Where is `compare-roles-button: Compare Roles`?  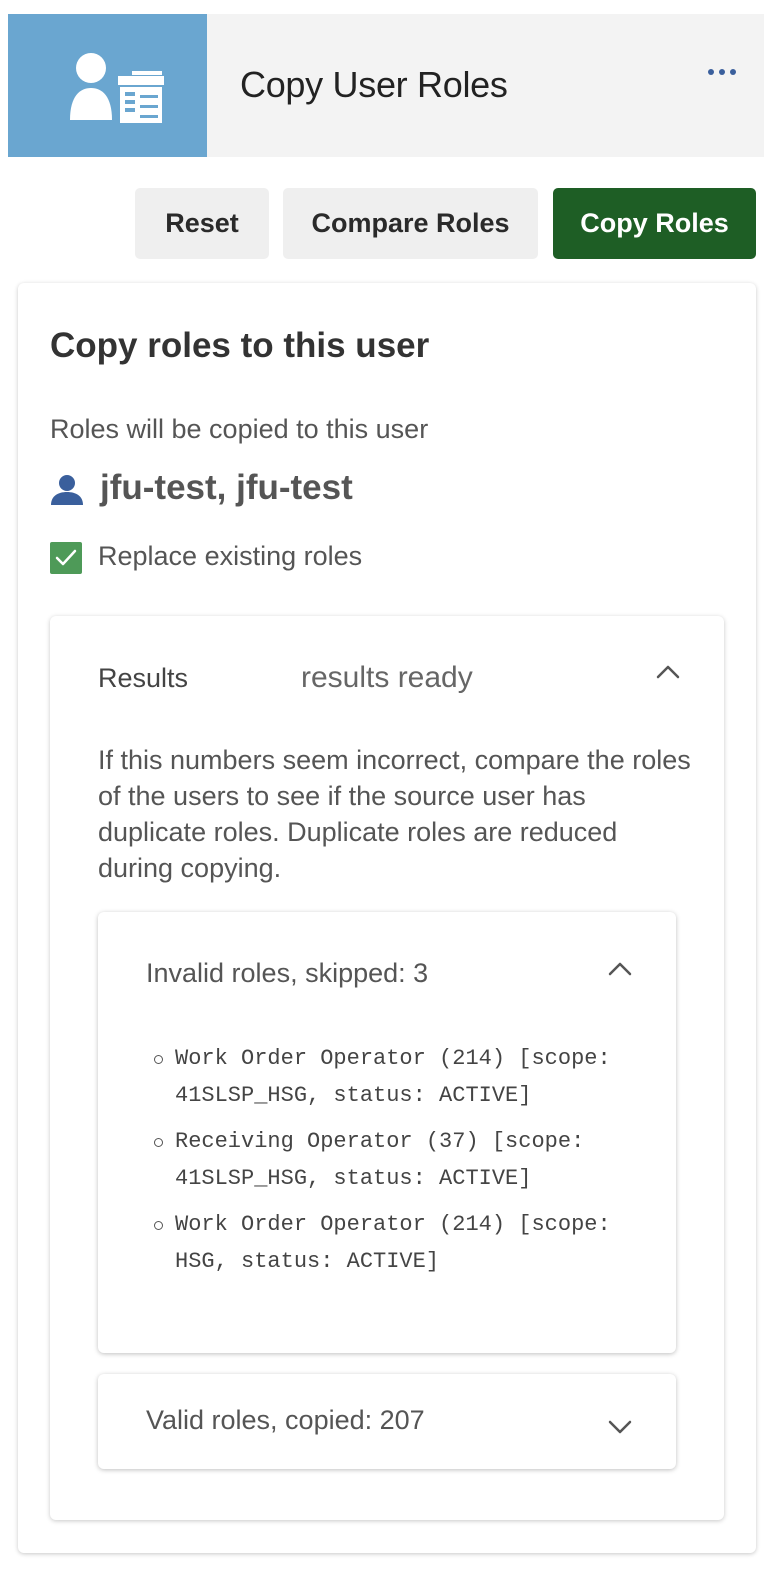 compare-roles-button: Compare Roles is located at coordinates (410, 223).